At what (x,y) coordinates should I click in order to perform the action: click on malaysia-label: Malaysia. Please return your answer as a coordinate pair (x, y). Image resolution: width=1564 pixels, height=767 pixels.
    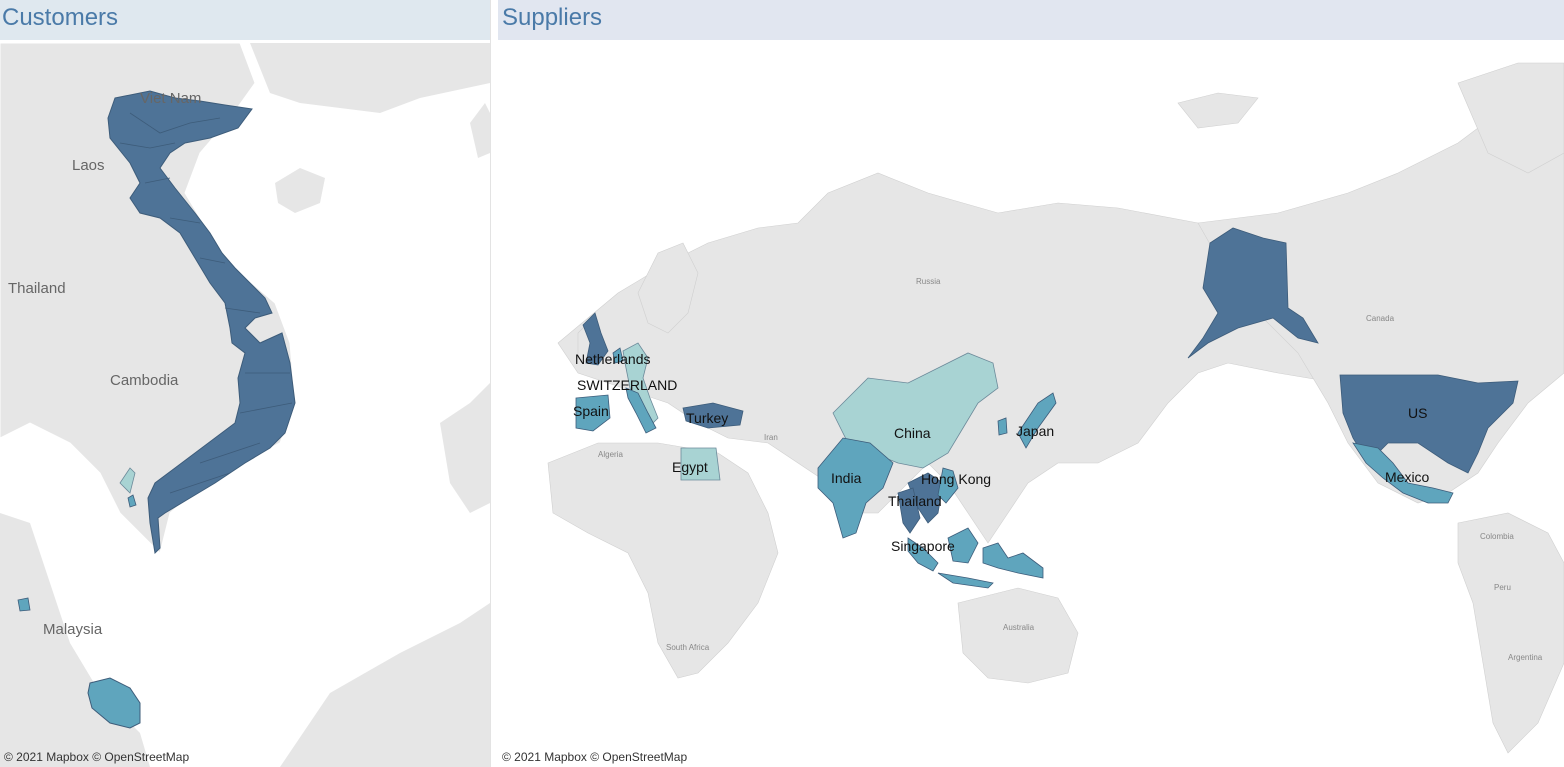
    Looking at the image, I should click on (73, 629).